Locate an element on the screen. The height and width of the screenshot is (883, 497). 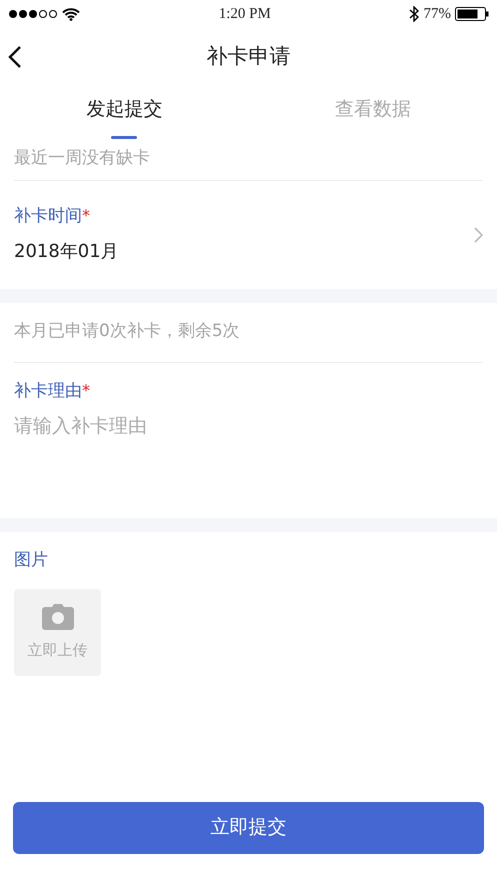
notice-text: 最近一周没有缺卡 is located at coordinates (82, 158).